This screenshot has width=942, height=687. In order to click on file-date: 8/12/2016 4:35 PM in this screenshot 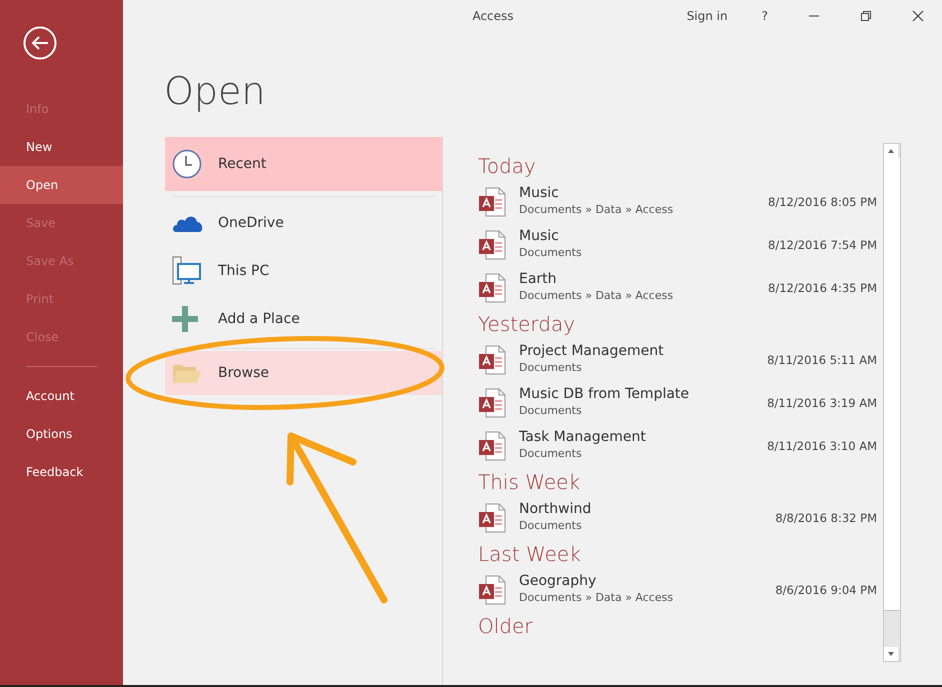, I will do `click(822, 287)`.